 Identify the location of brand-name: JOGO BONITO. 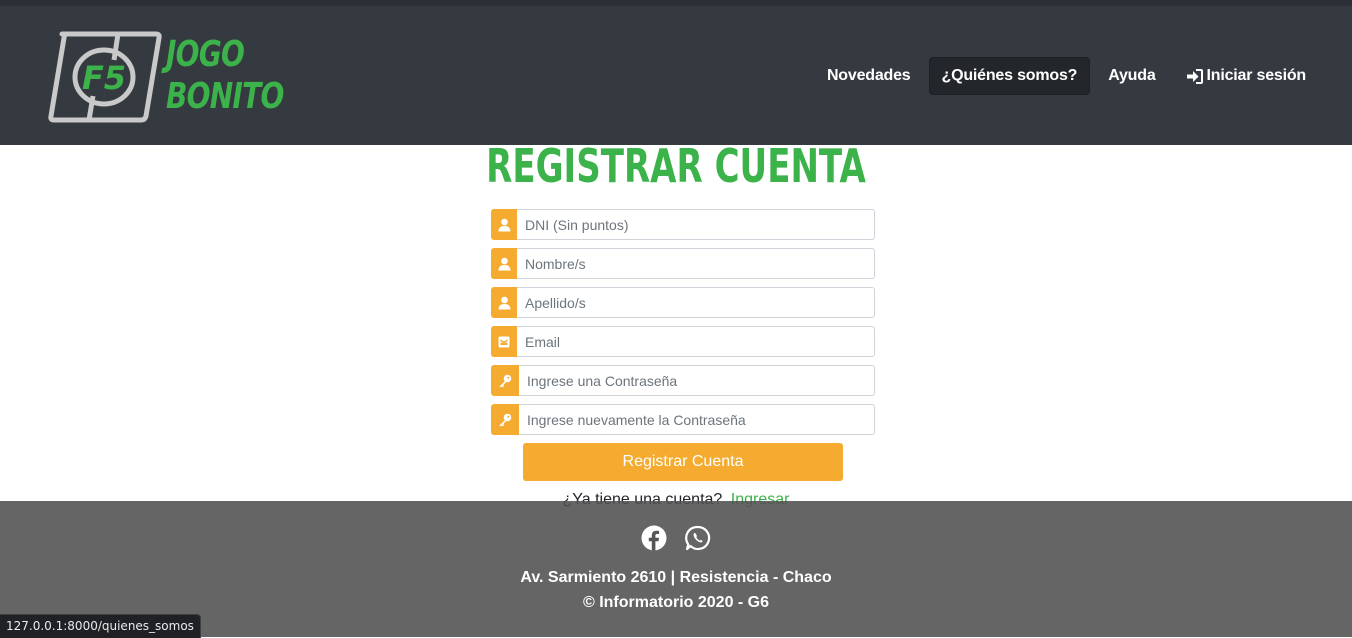
(225, 76).